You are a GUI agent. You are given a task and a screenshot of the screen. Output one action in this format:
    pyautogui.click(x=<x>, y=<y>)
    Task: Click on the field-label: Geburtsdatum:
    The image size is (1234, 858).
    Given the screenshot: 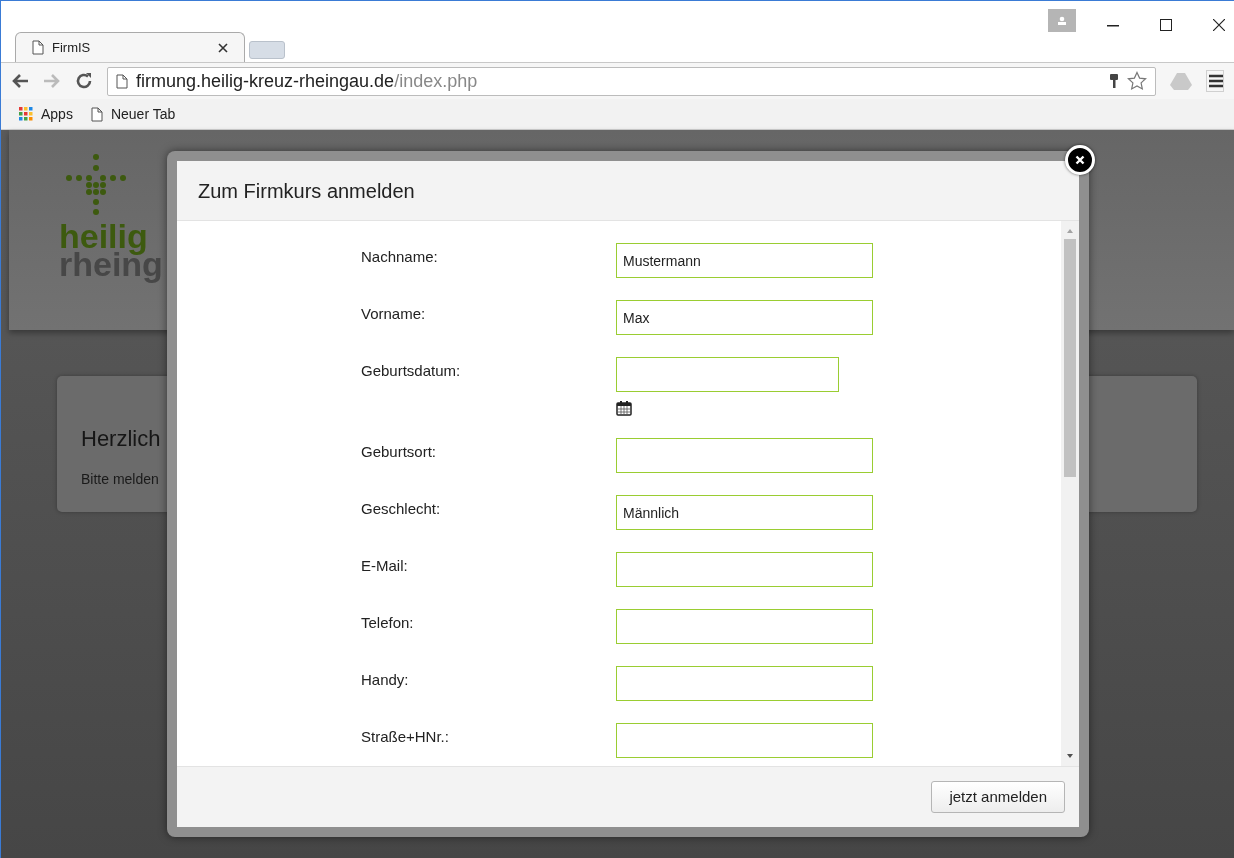 What is the action you would take?
    pyautogui.click(x=411, y=371)
    